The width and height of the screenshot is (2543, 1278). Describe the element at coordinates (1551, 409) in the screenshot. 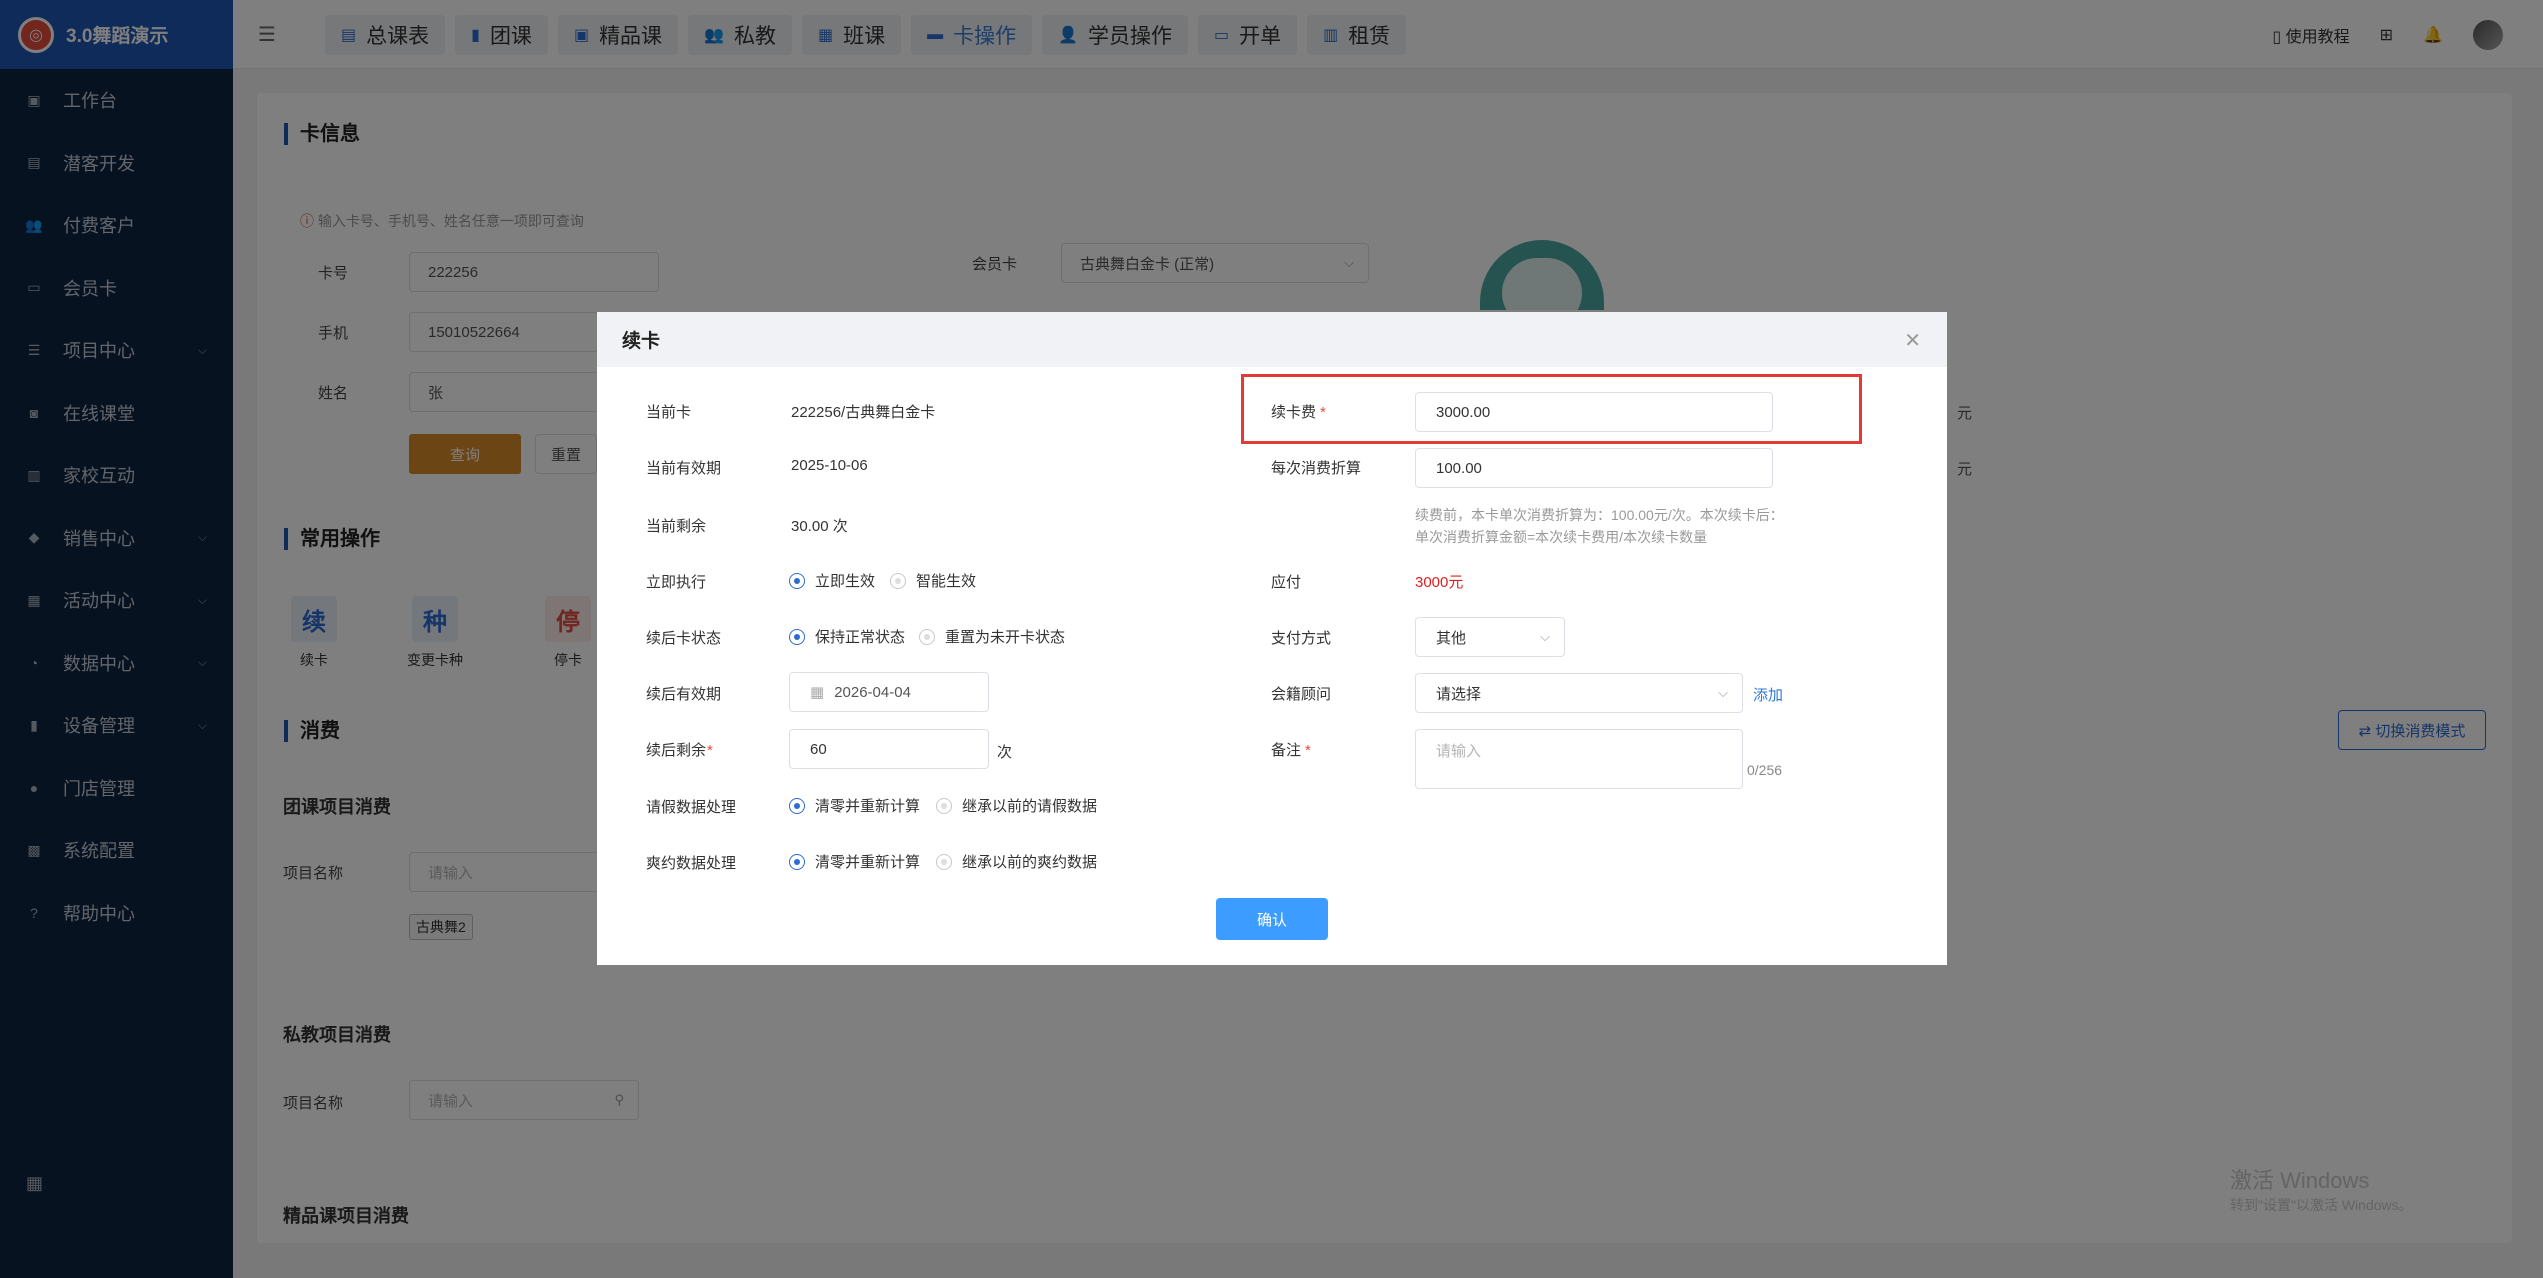

I see `highlight-box` at that location.